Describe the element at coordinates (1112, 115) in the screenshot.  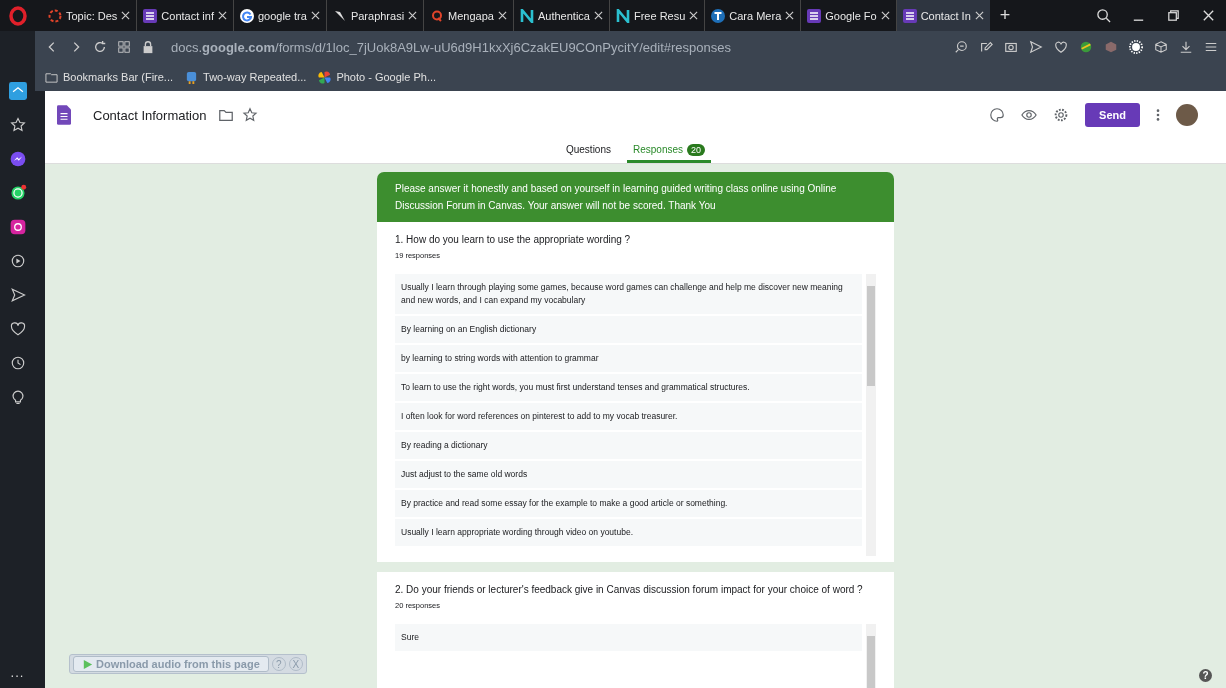
I see `send-button: Send` at that location.